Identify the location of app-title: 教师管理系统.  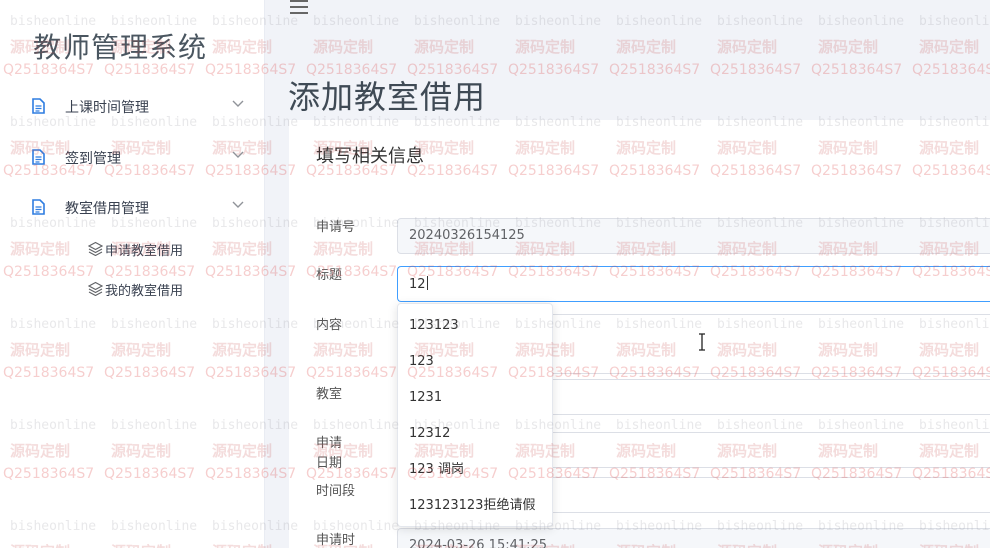
(120, 47).